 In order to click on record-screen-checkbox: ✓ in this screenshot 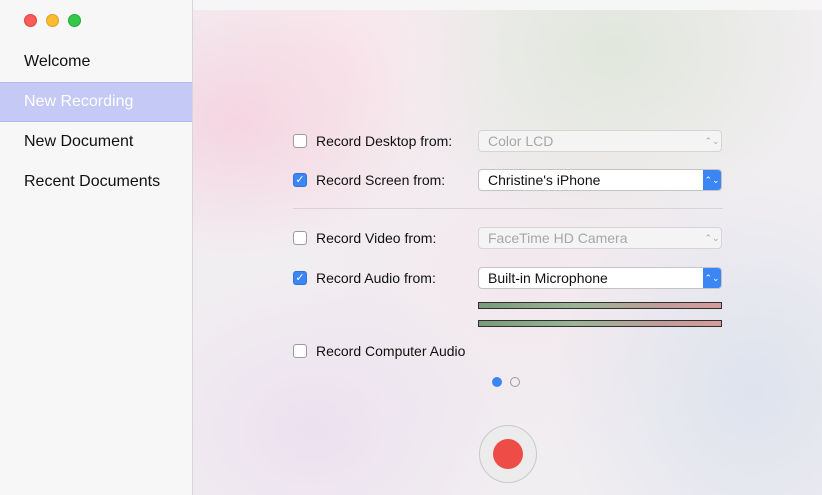, I will do `click(300, 180)`.